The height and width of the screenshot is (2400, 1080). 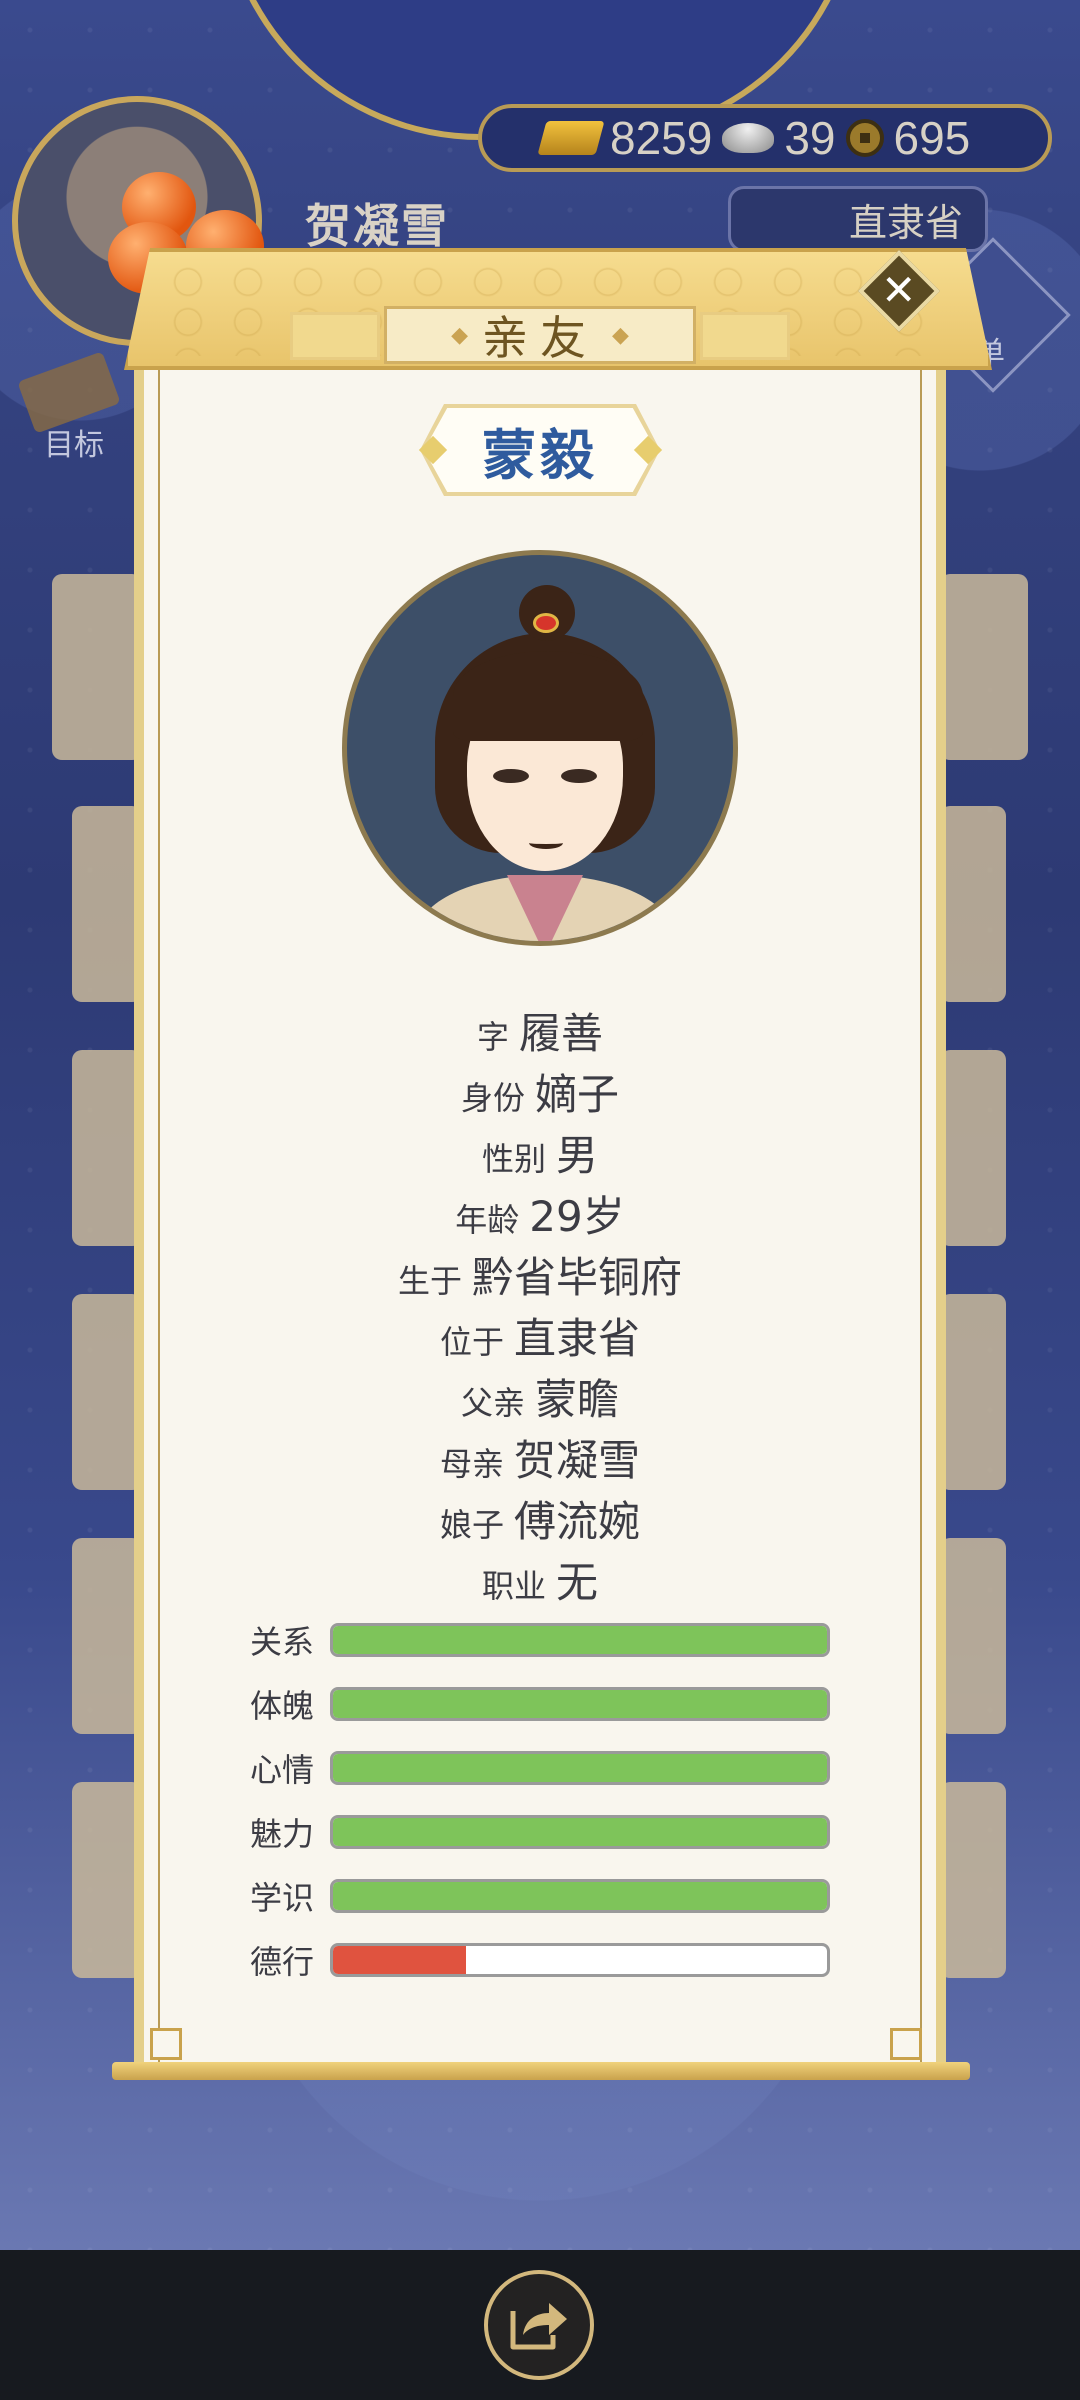 I want to click on stat-label: 魅力, so click(x=282, y=1834).